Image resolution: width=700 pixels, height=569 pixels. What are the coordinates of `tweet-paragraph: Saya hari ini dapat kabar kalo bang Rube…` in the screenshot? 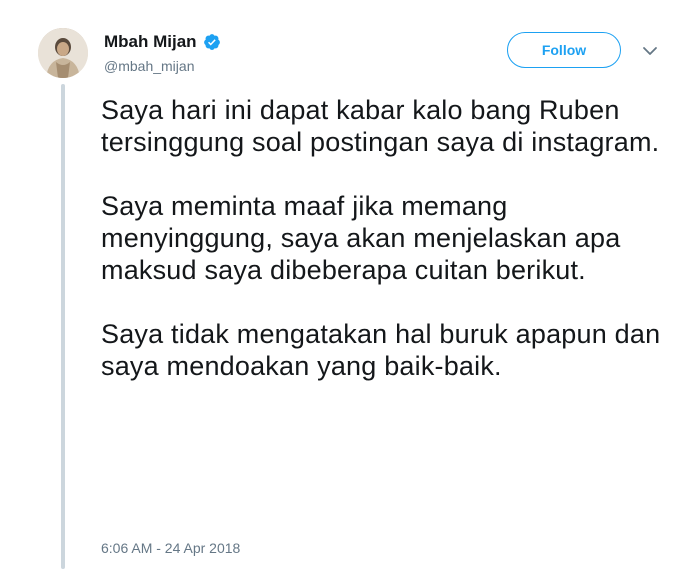 It's located at (380, 126).